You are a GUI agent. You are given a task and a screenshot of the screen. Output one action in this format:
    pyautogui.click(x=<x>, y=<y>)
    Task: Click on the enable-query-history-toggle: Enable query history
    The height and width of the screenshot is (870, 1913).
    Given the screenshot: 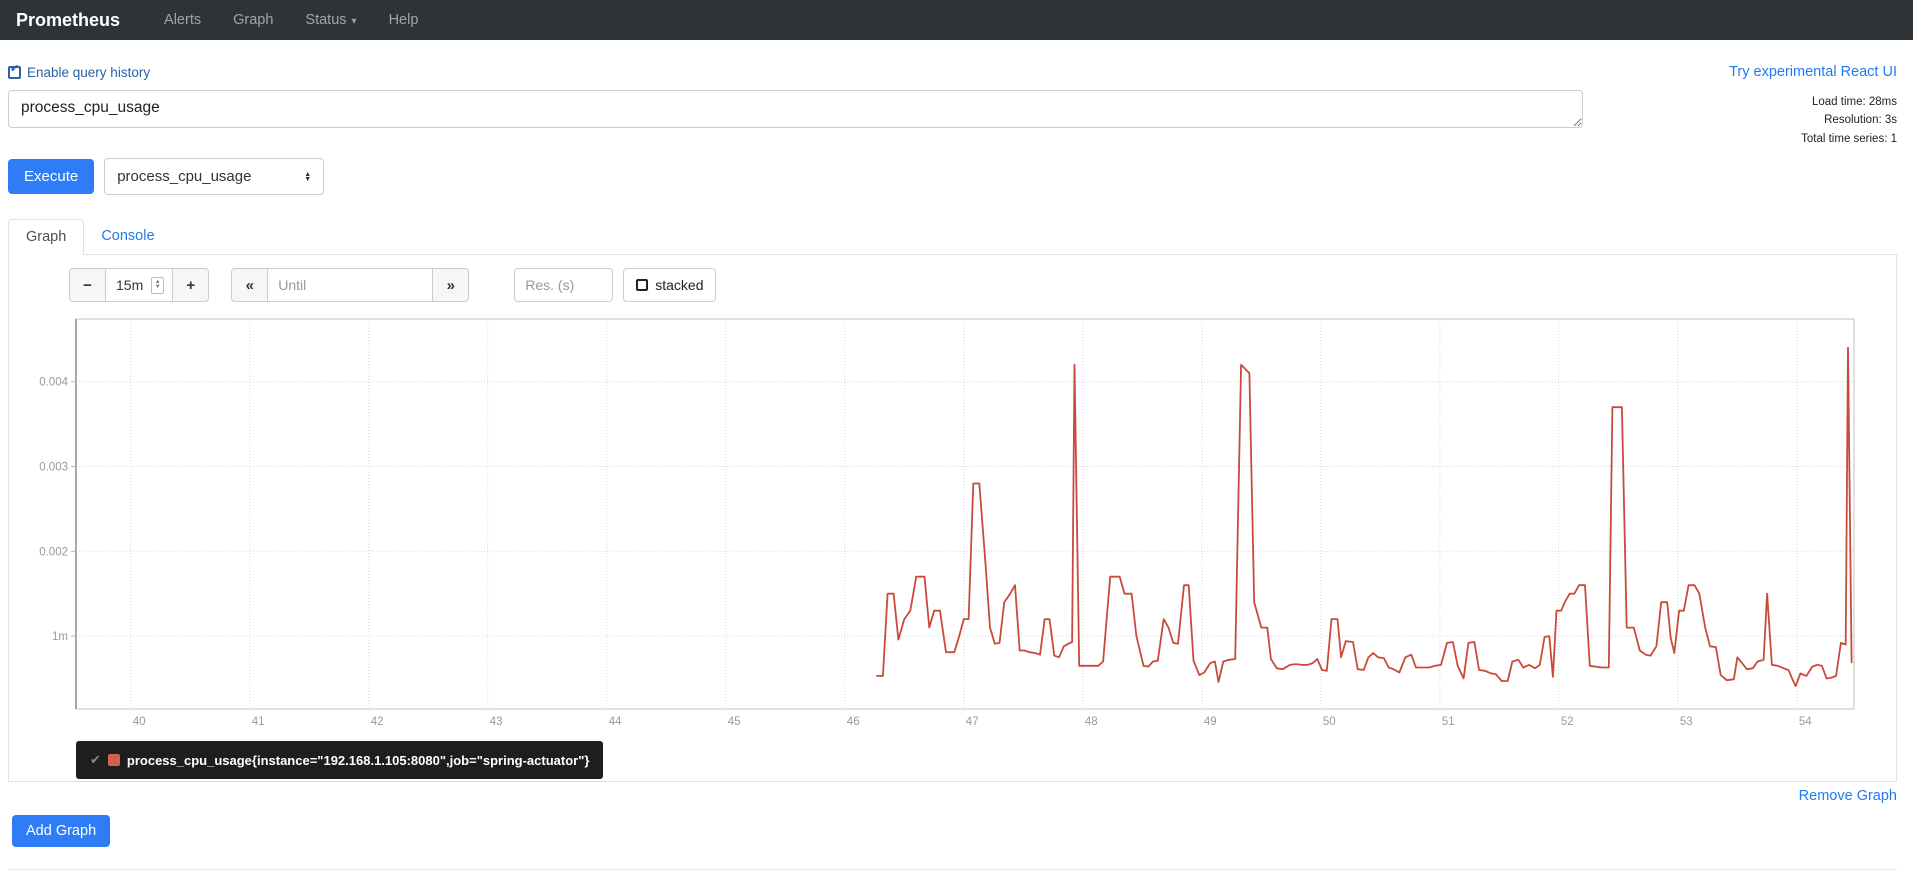 What is the action you would take?
    pyautogui.click(x=79, y=71)
    